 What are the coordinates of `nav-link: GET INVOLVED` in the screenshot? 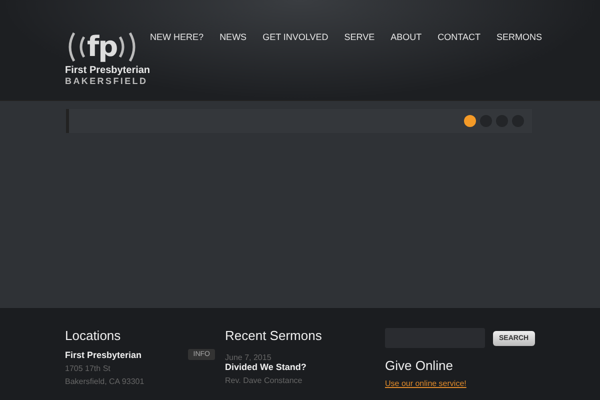 It's located at (295, 37).